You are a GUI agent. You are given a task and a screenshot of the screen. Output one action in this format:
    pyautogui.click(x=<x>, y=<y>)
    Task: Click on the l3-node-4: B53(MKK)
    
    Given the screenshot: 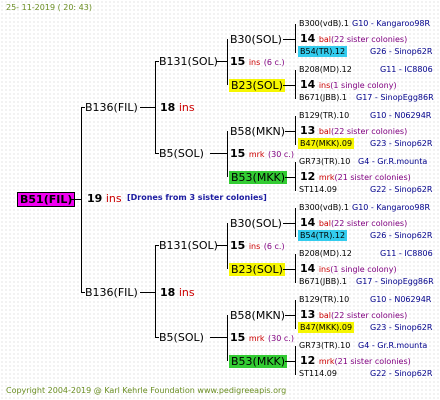 What is the action you would take?
    pyautogui.click(x=258, y=177)
    